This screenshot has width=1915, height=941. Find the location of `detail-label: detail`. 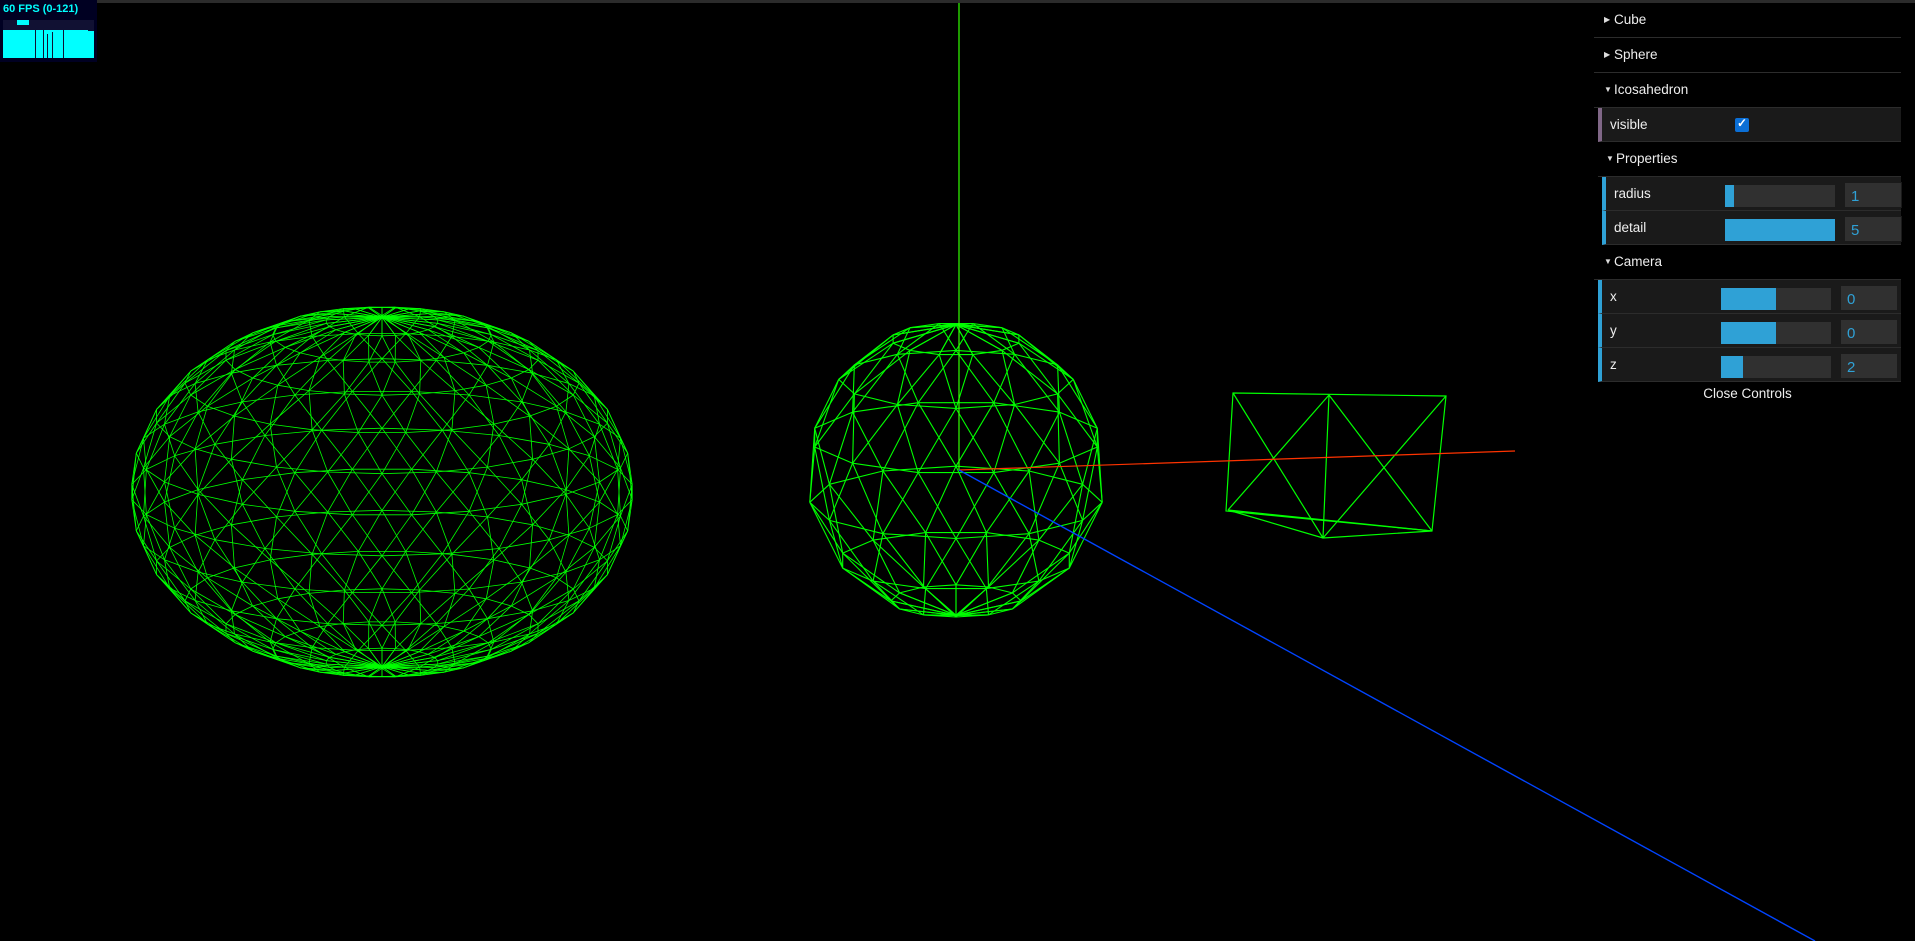

detail-label: detail is located at coordinates (1630, 227).